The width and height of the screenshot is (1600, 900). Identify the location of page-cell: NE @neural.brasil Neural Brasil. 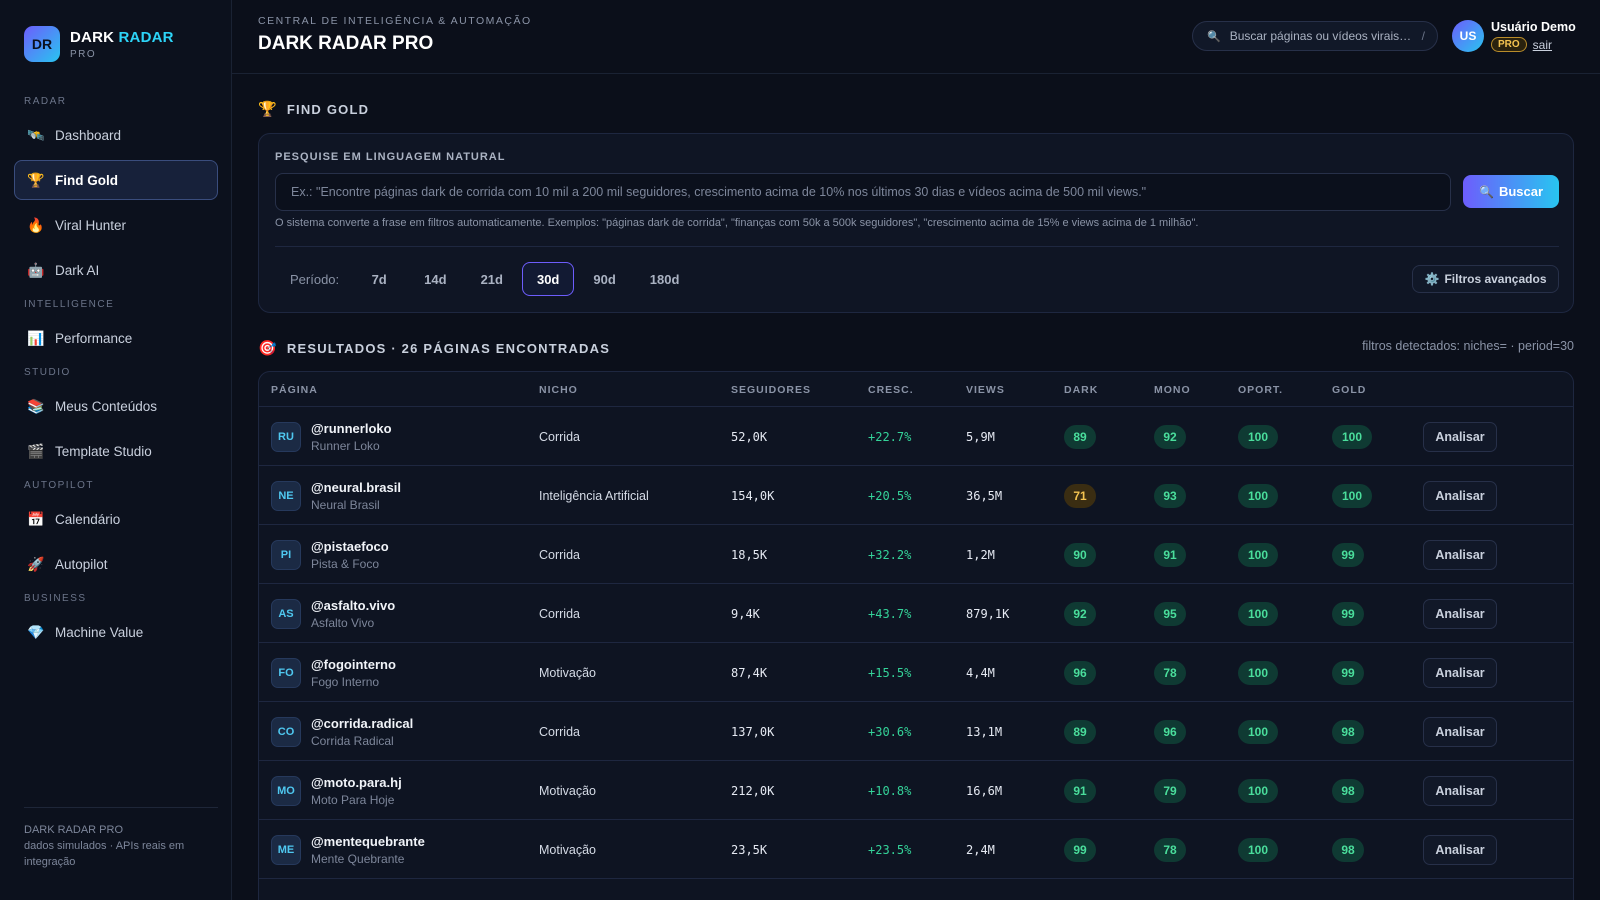
(336, 495).